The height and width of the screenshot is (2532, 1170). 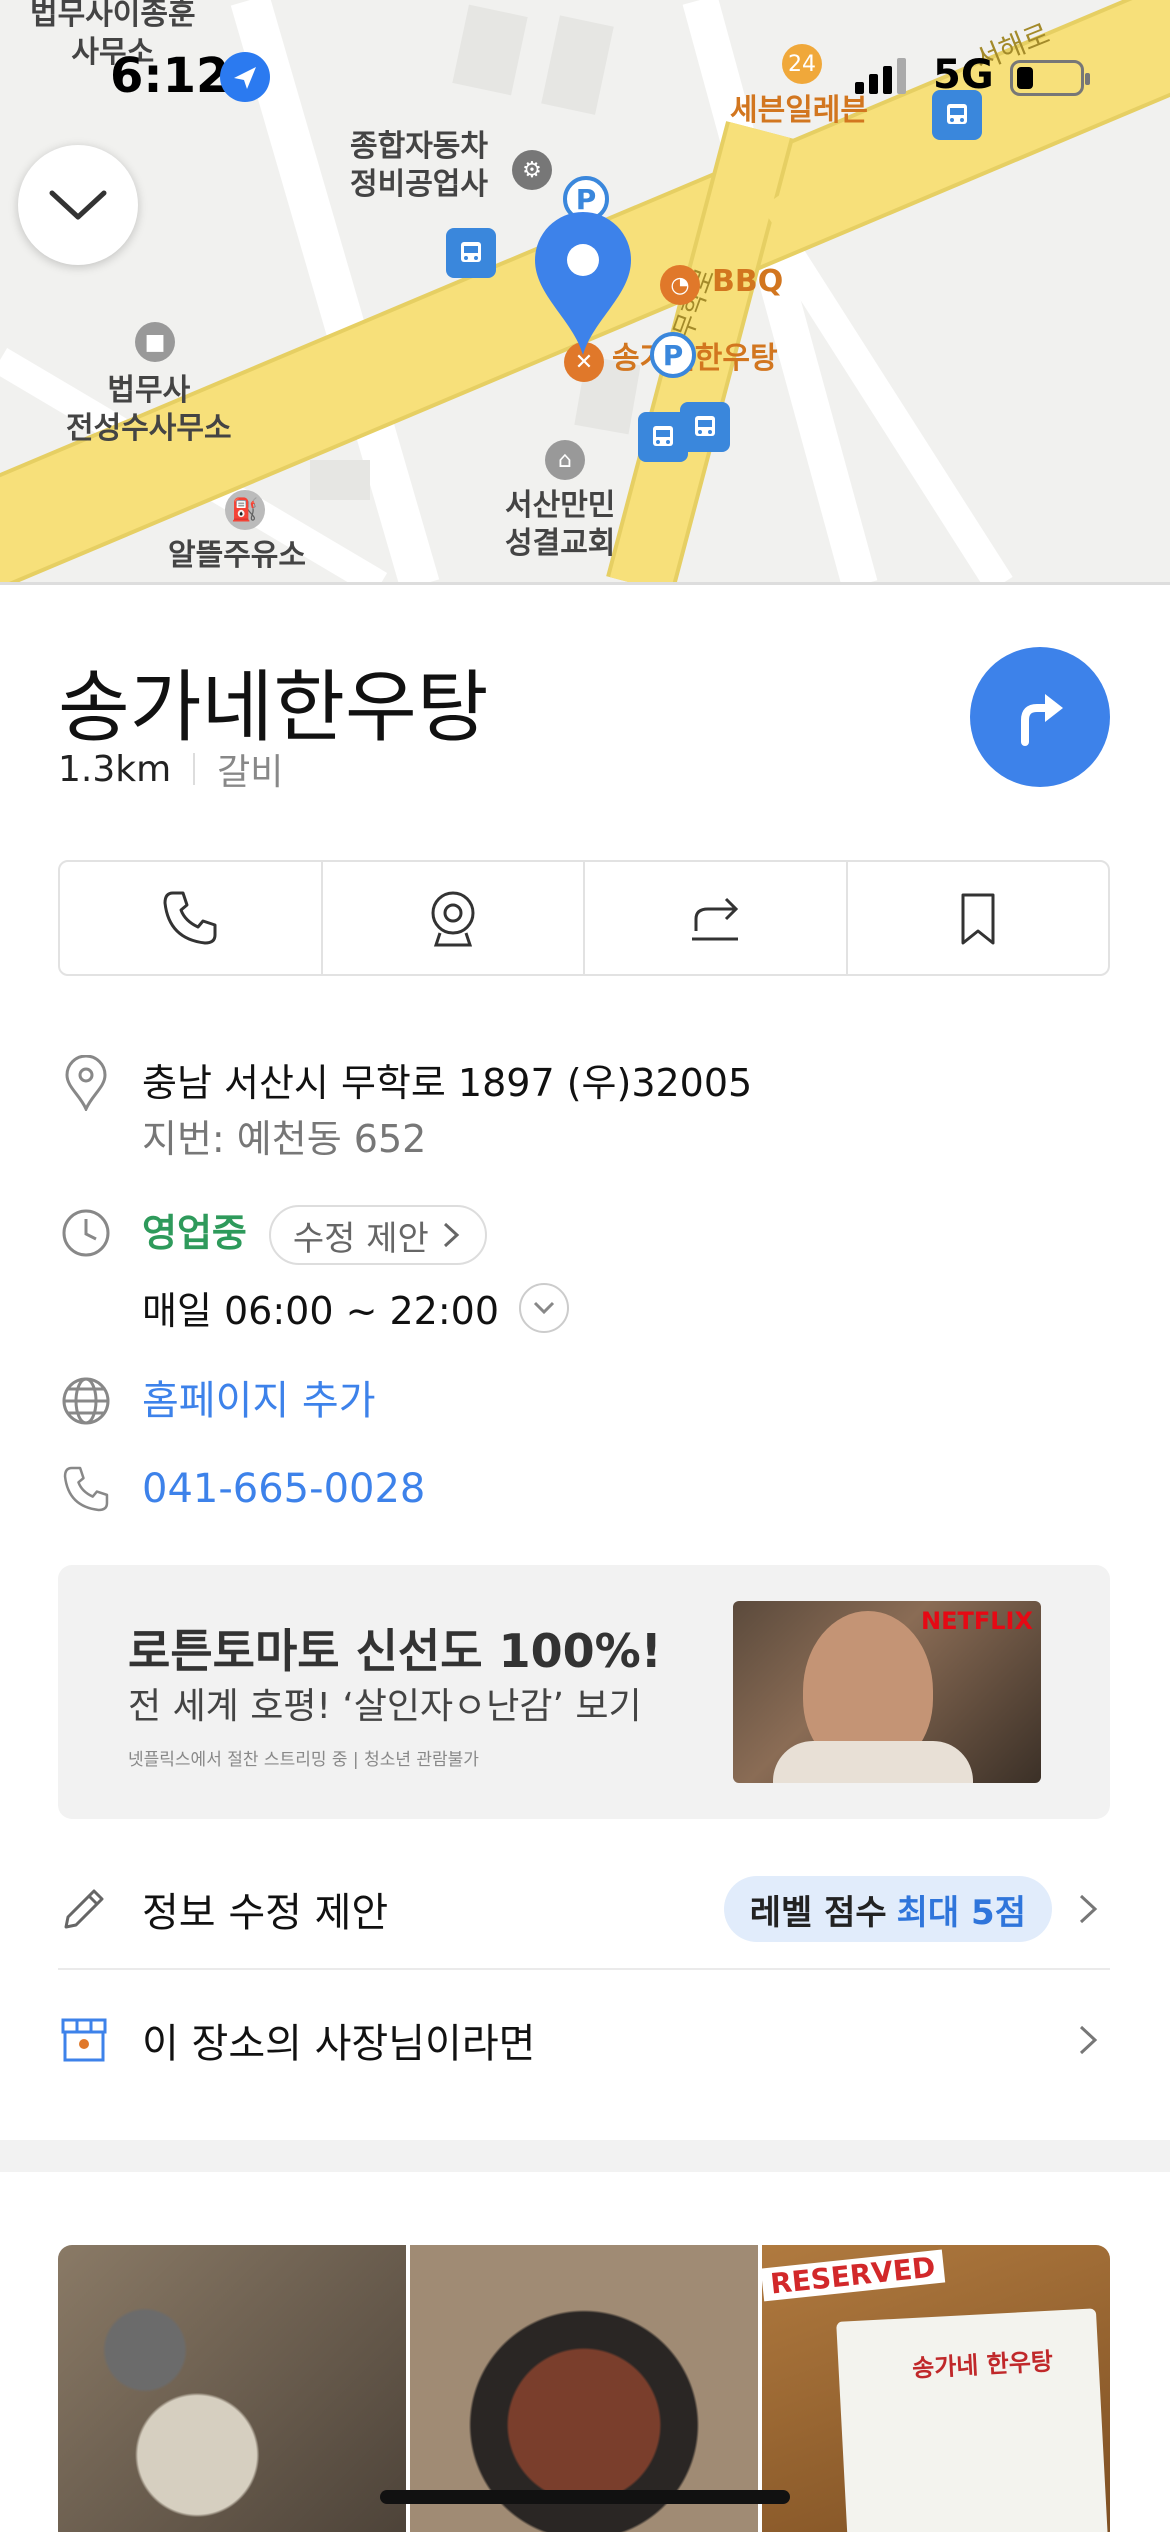 What do you see at coordinates (680, 285) in the screenshot?
I see `restaurant-icon: ◔` at bounding box center [680, 285].